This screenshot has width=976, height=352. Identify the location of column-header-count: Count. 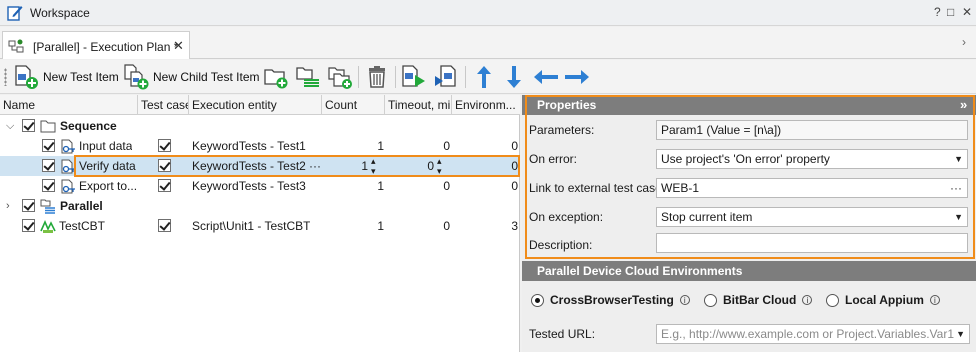
(353, 105).